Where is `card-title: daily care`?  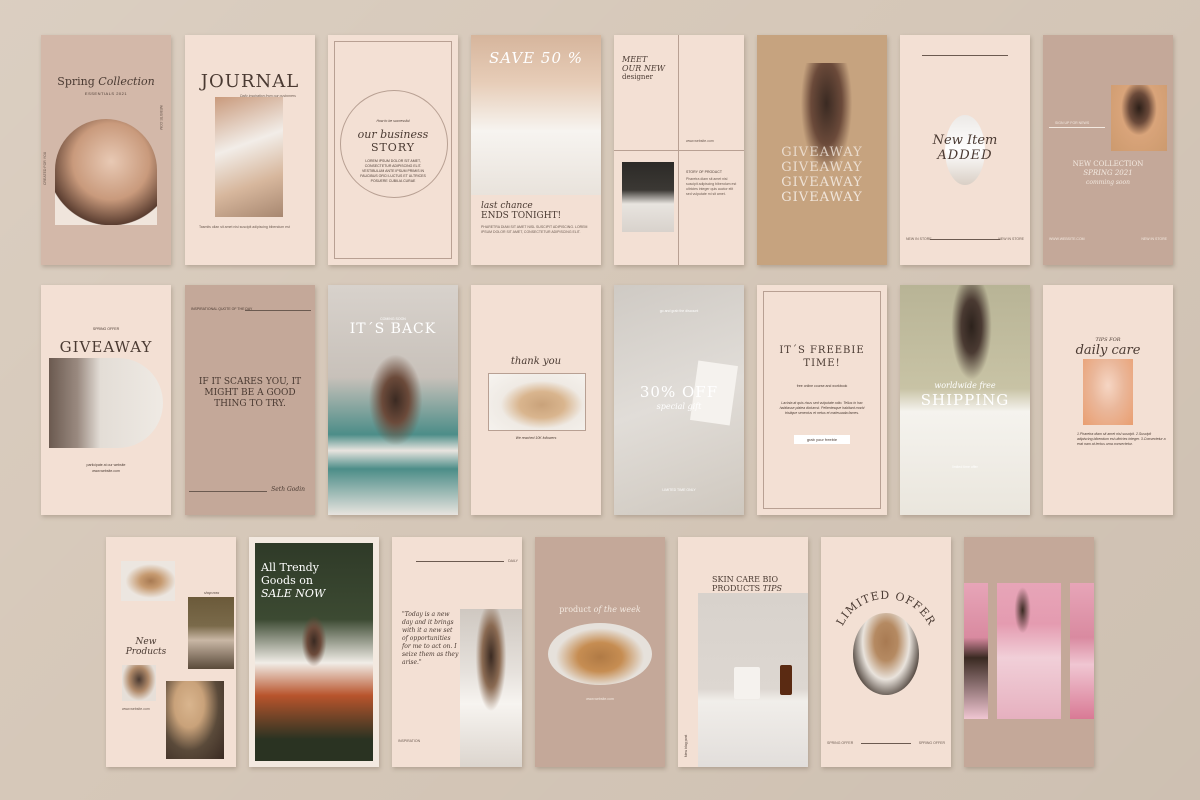 card-title: daily care is located at coordinates (1108, 350).